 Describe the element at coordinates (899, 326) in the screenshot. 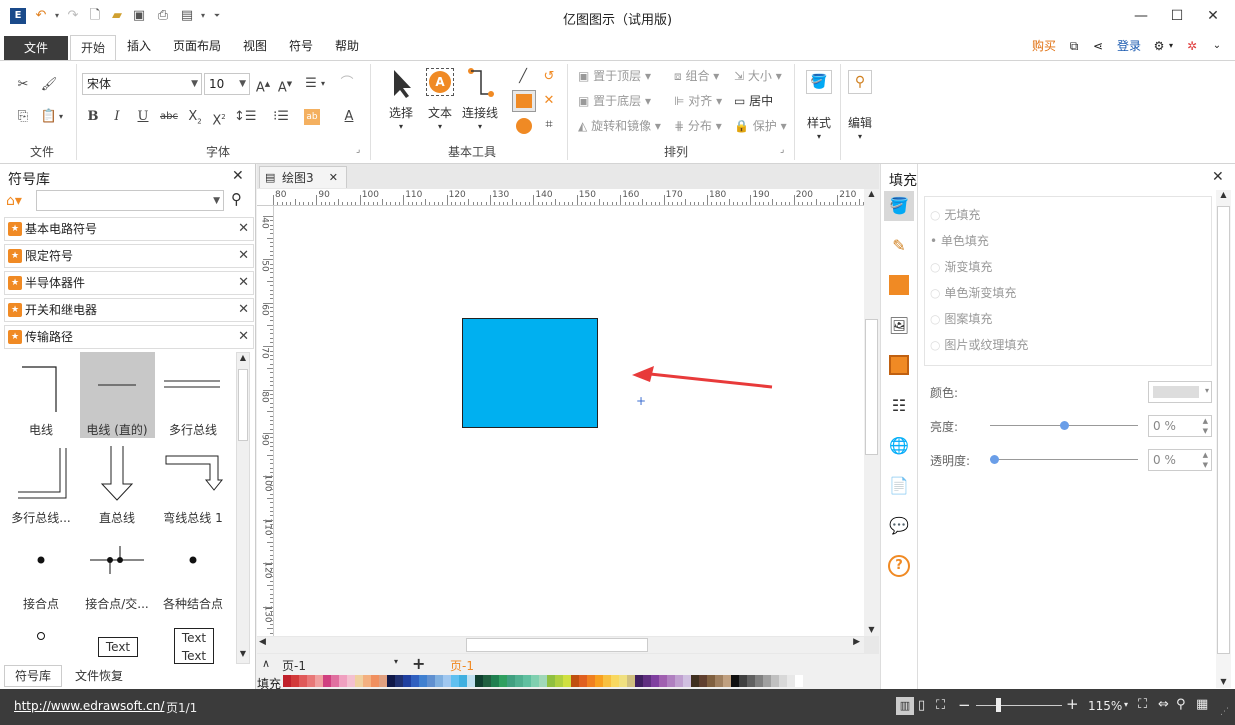

I see `image-icon: 🖼` at that location.